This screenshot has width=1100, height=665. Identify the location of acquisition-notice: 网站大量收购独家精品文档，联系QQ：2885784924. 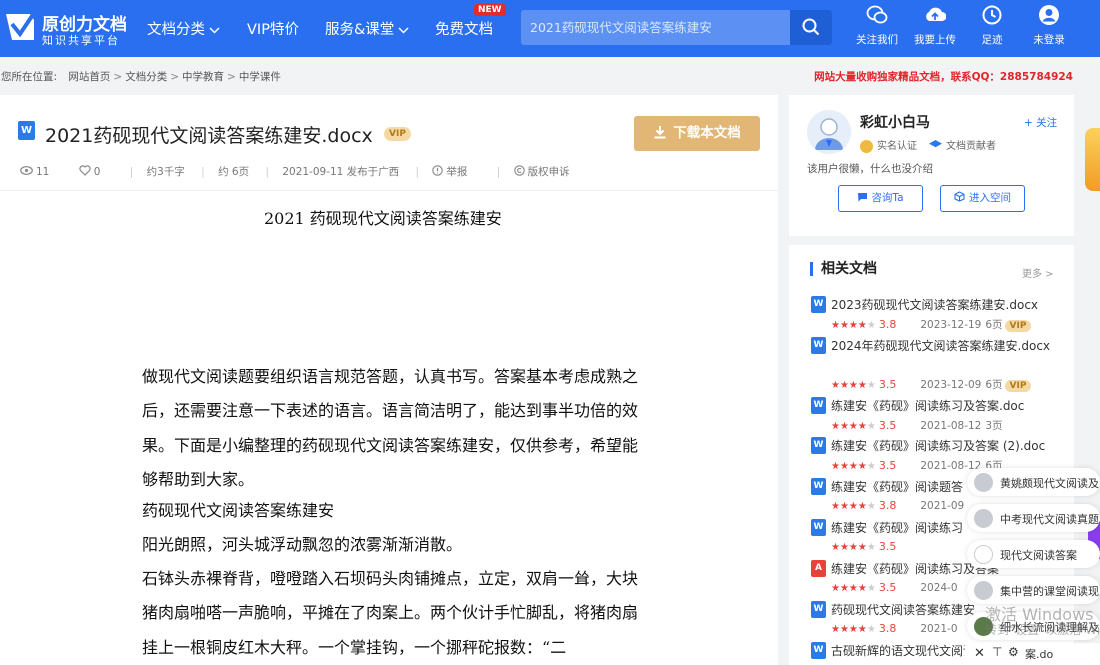
(943, 76).